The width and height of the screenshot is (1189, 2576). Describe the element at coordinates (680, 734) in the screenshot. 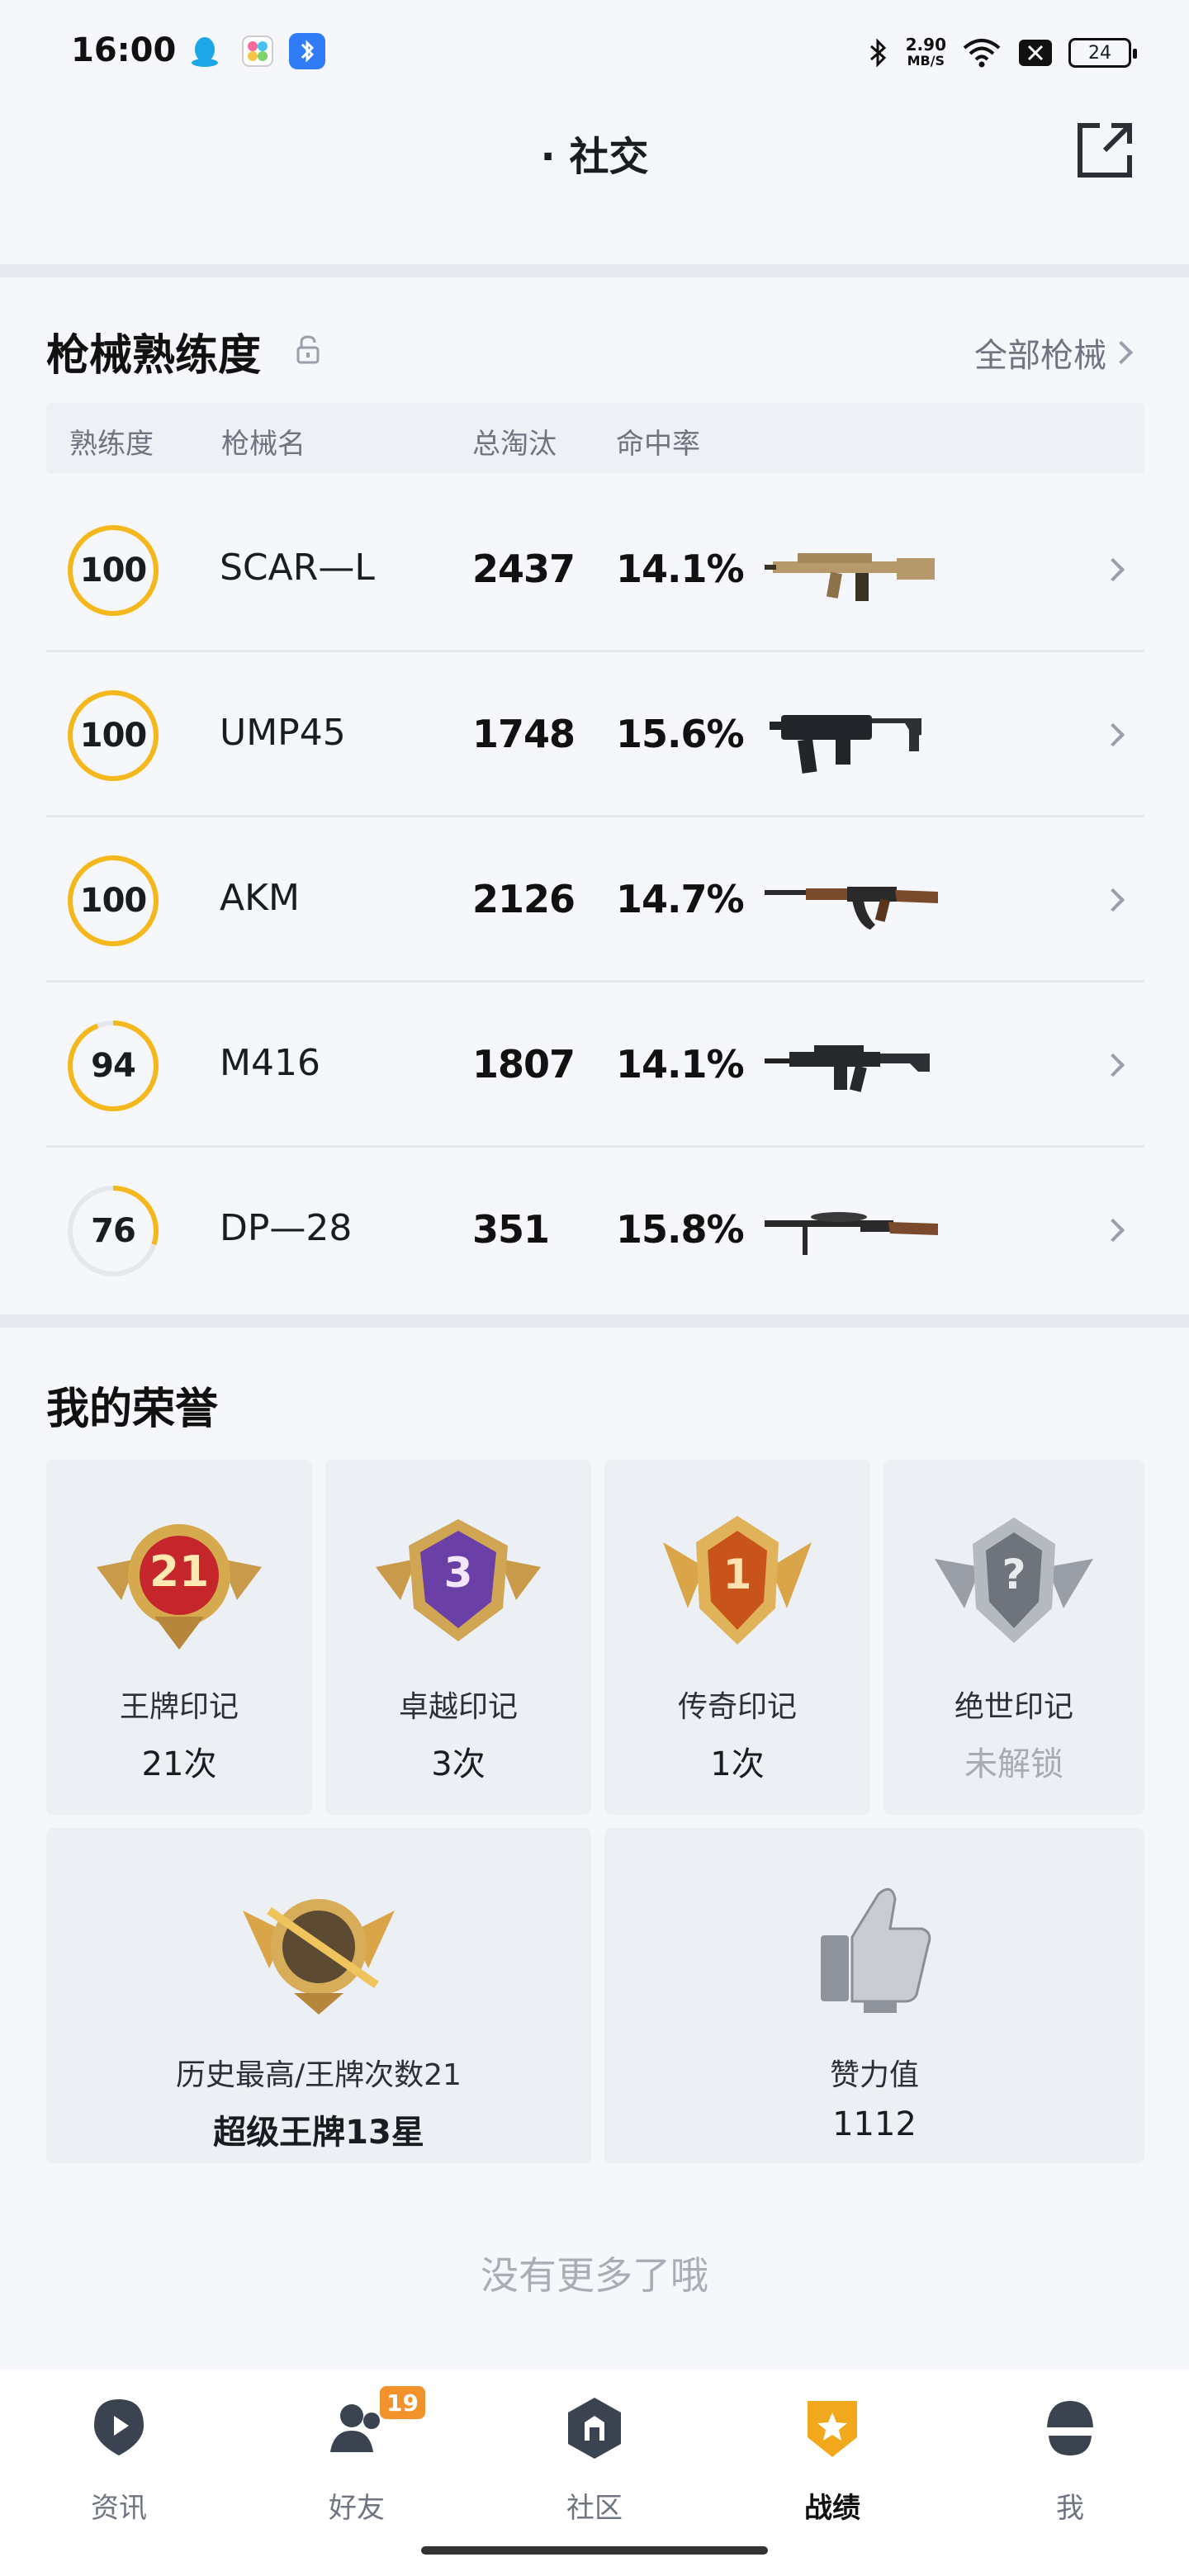

I see `weapon-hit-rate: 15.6%` at that location.